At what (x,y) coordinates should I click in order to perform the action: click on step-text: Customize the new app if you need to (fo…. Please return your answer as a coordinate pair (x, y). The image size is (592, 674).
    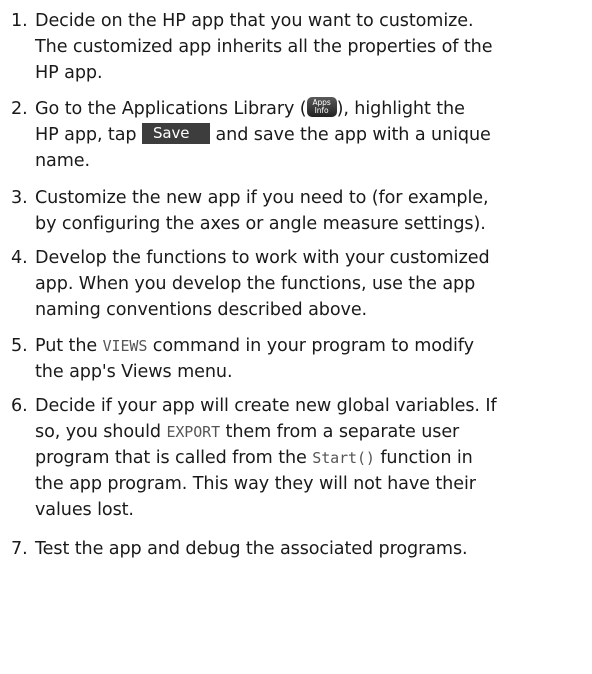
    Looking at the image, I should click on (311, 211).